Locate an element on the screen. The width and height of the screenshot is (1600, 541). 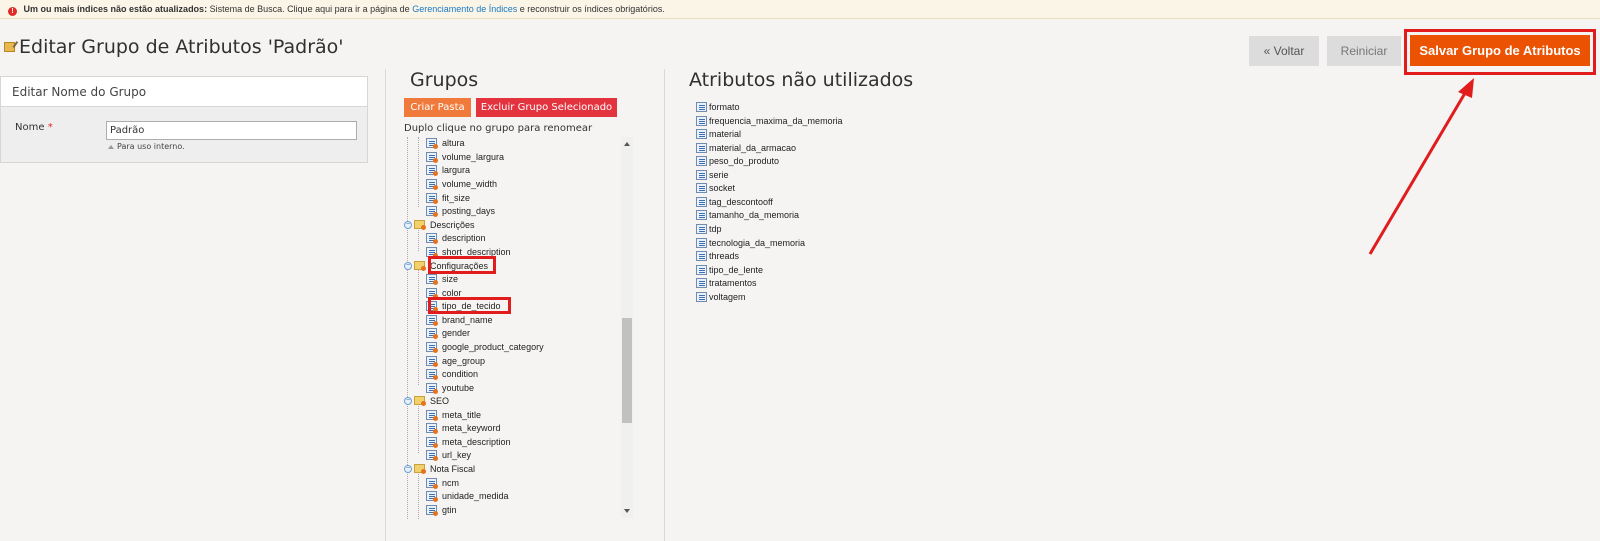
tree-item-label: Descrições is located at coordinates (452, 225).